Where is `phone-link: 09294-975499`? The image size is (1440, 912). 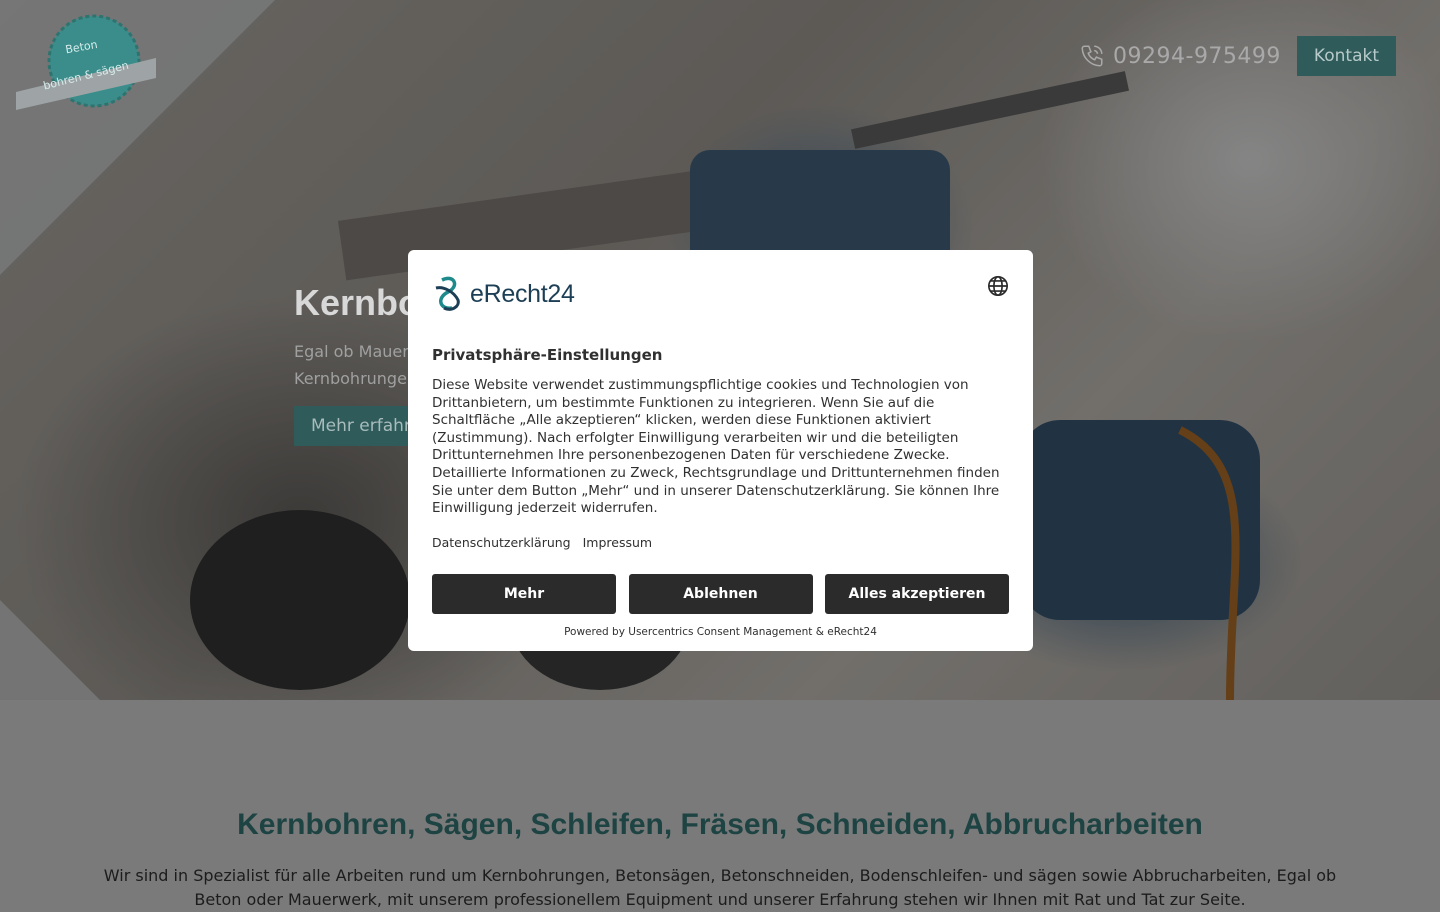
phone-link: 09294-975499 is located at coordinates (1180, 56).